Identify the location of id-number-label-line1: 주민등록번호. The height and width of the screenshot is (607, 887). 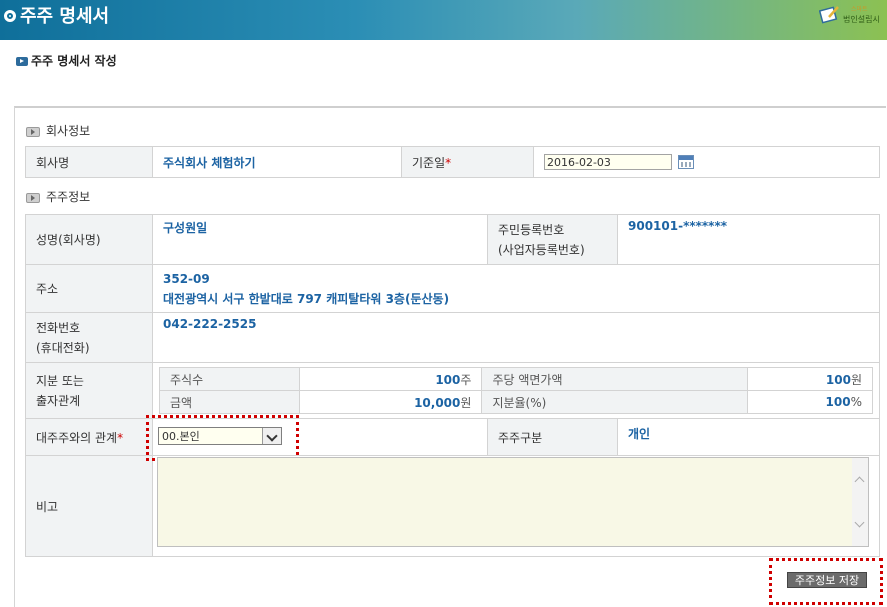
(531, 229).